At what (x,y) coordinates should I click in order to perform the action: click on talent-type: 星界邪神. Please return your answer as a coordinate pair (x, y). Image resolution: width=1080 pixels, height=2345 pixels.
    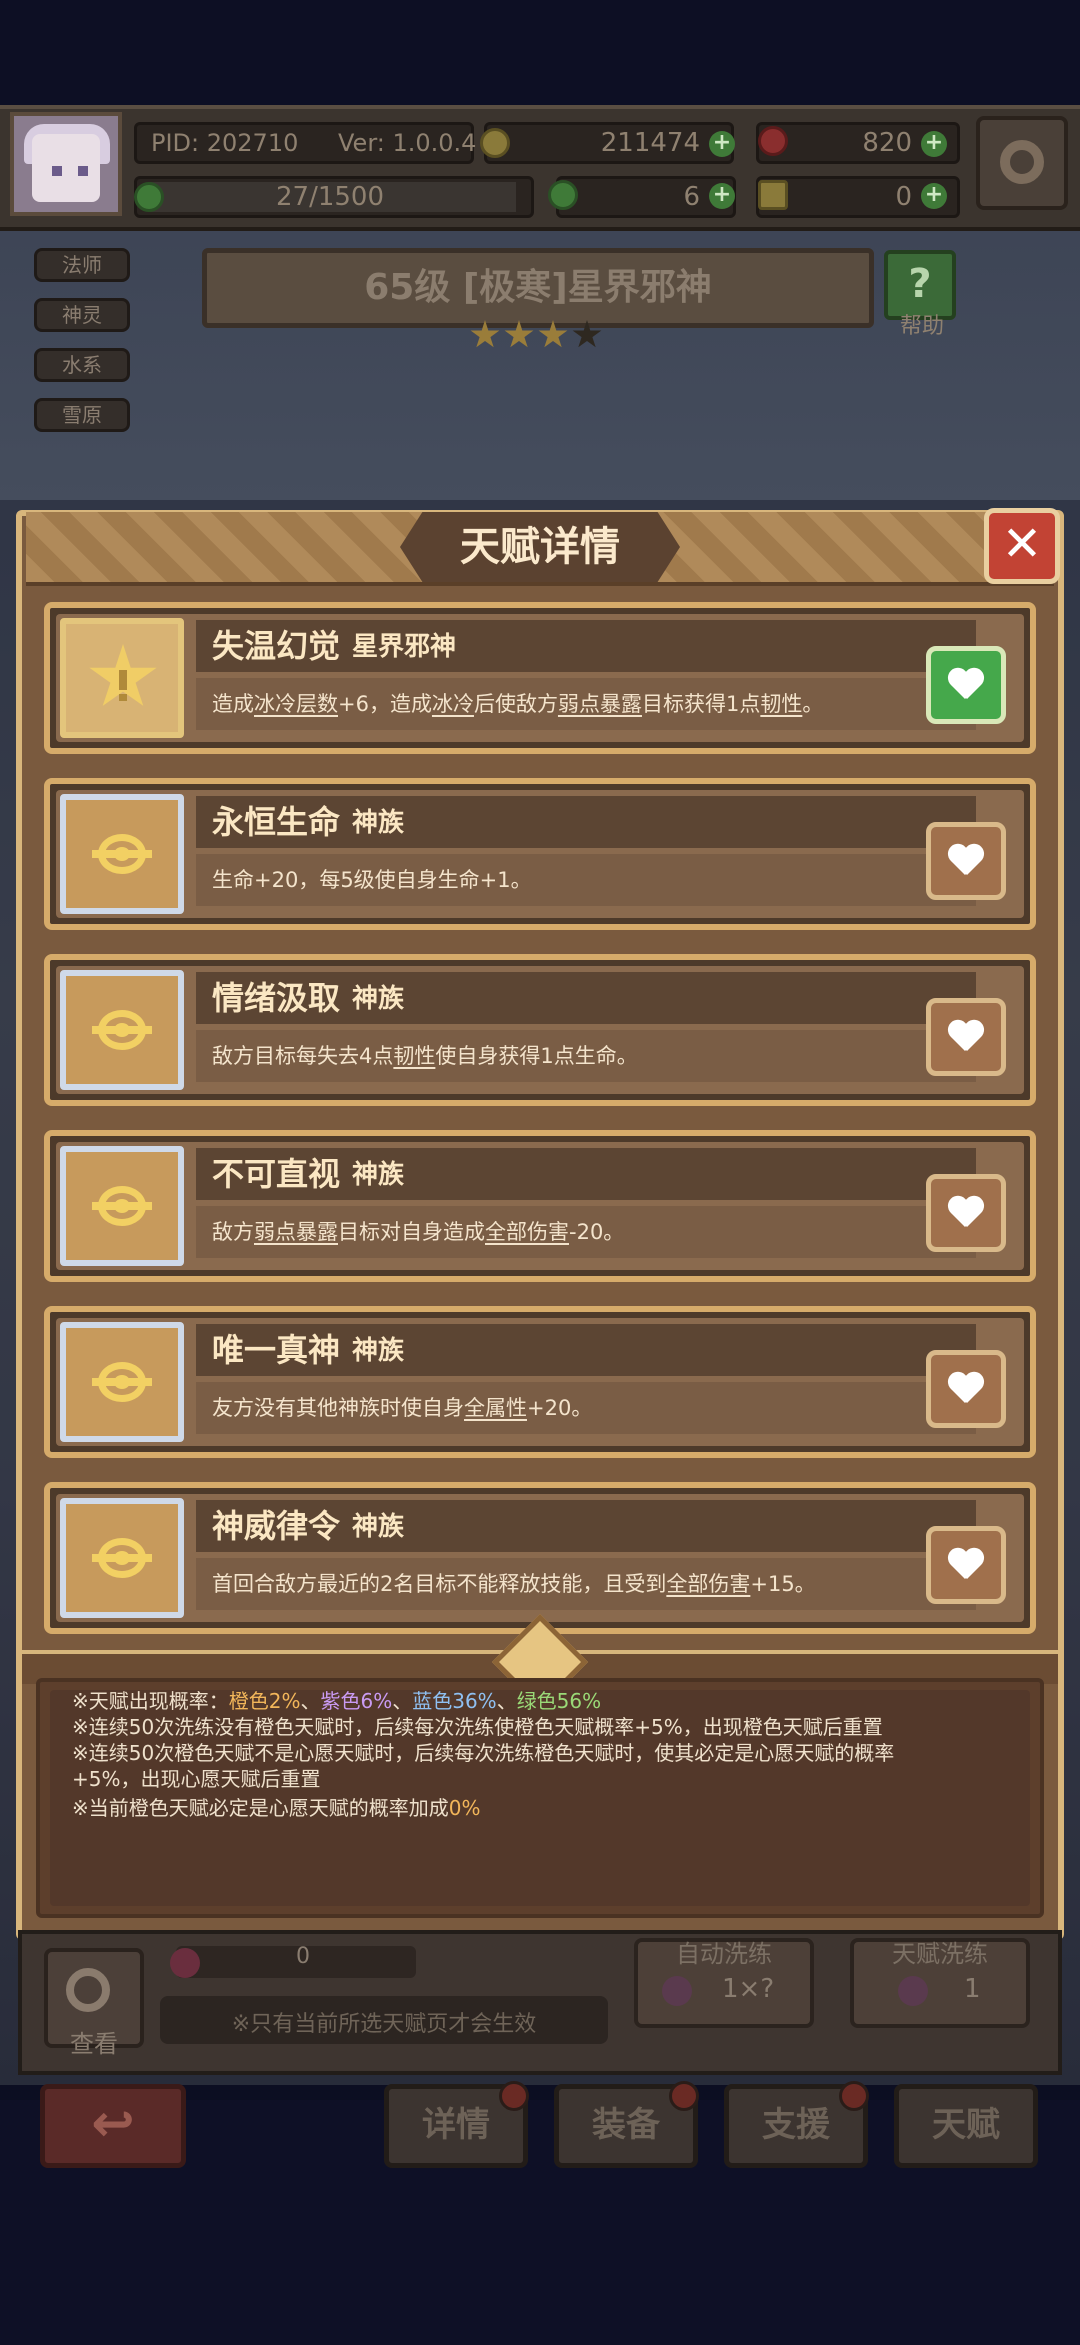
    Looking at the image, I should click on (404, 647).